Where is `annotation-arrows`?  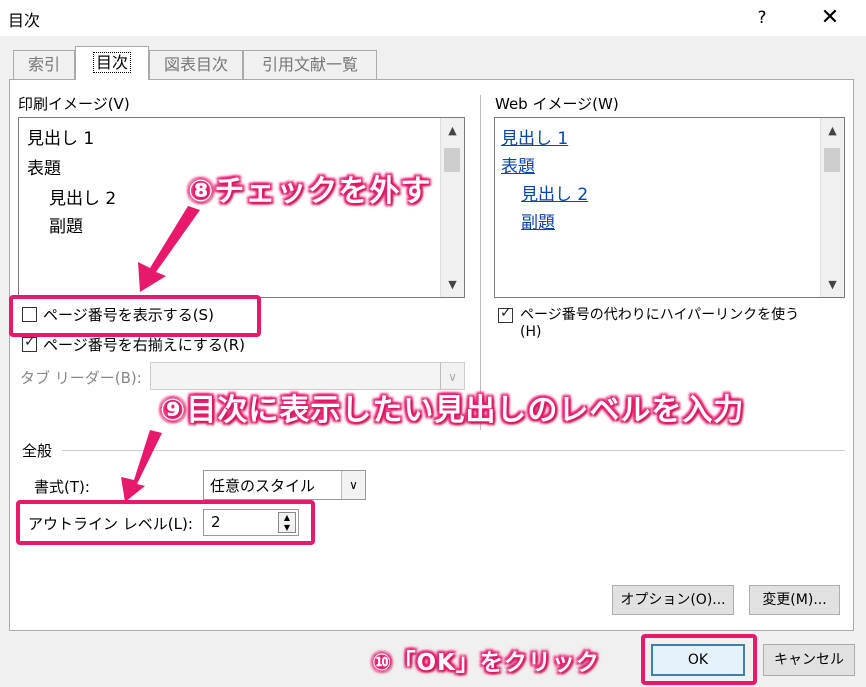 annotation-arrows is located at coordinates (160, 354).